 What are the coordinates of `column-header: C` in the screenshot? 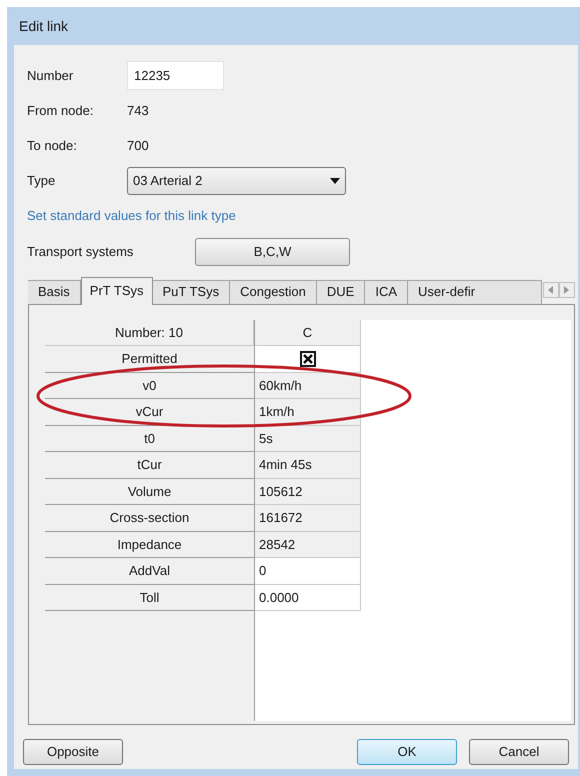 It's located at (308, 333).